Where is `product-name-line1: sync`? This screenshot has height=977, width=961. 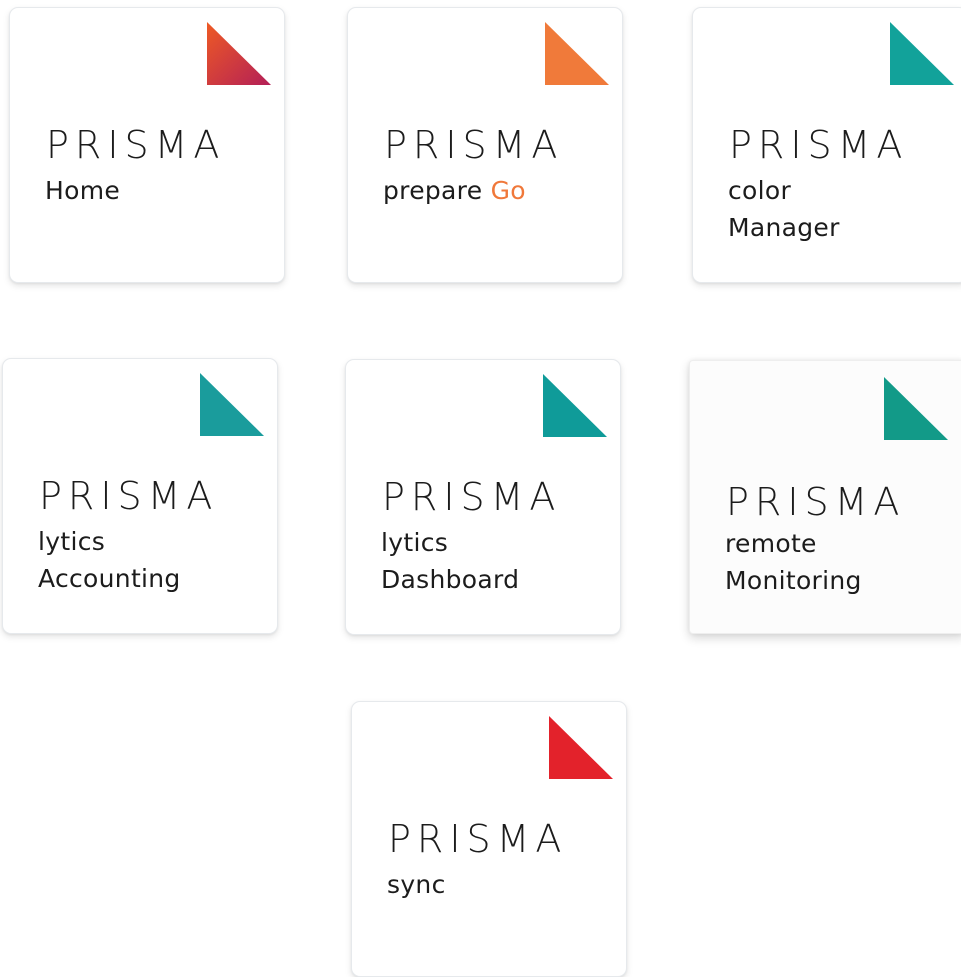 product-name-line1: sync is located at coordinates (416, 884).